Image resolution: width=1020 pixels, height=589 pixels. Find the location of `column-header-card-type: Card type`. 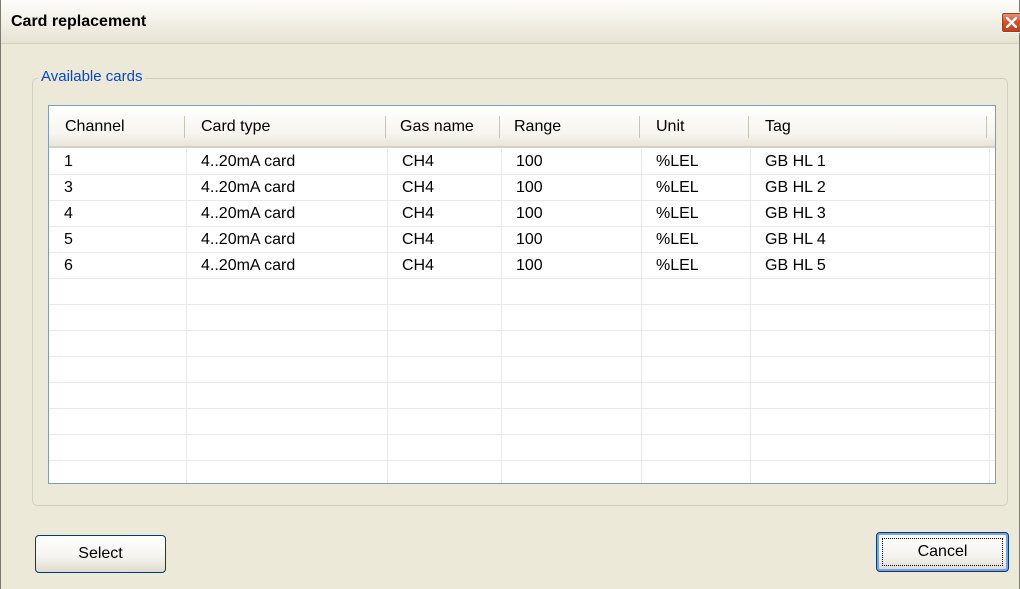

column-header-card-type: Card type is located at coordinates (285, 126).